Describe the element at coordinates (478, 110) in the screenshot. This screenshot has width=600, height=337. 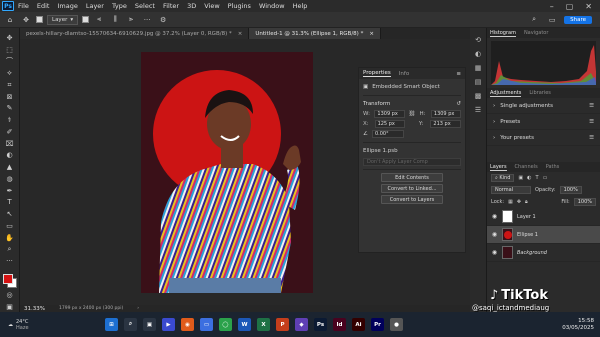
I see `properties-icon: ☰` at that location.